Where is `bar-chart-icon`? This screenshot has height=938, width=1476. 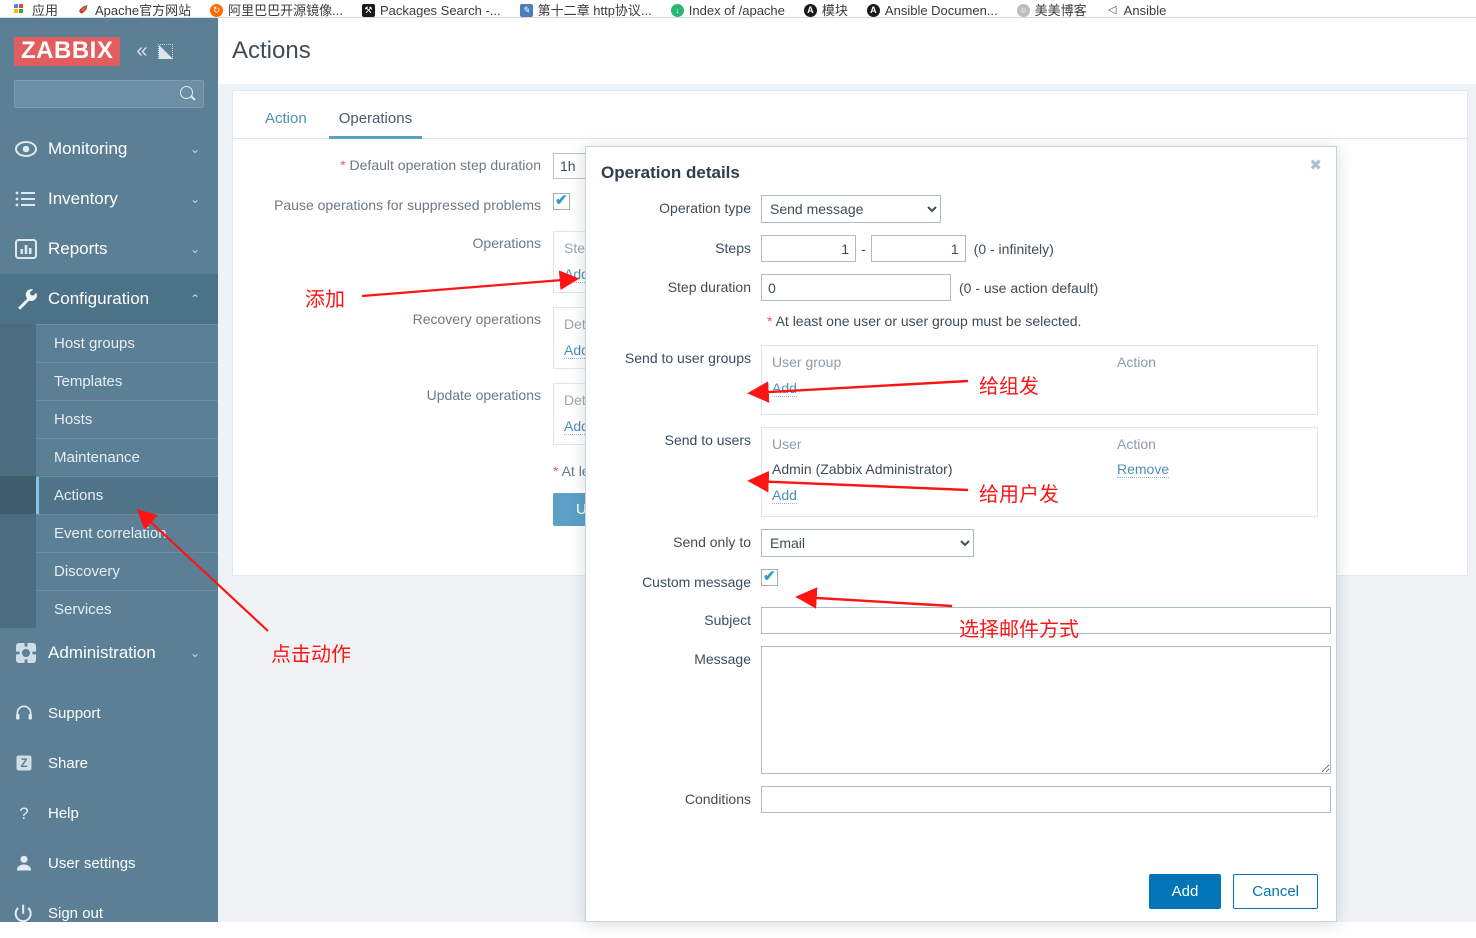 bar-chart-icon is located at coordinates (31, 249).